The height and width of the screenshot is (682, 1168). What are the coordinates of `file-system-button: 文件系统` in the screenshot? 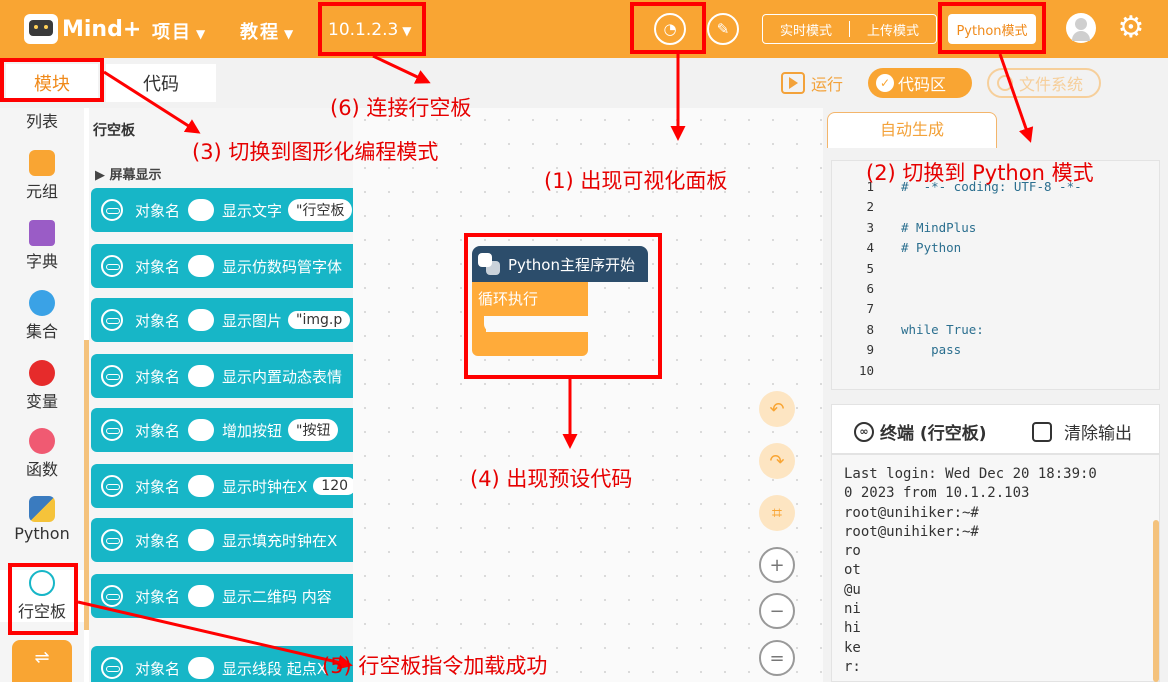 It's located at (1044, 83).